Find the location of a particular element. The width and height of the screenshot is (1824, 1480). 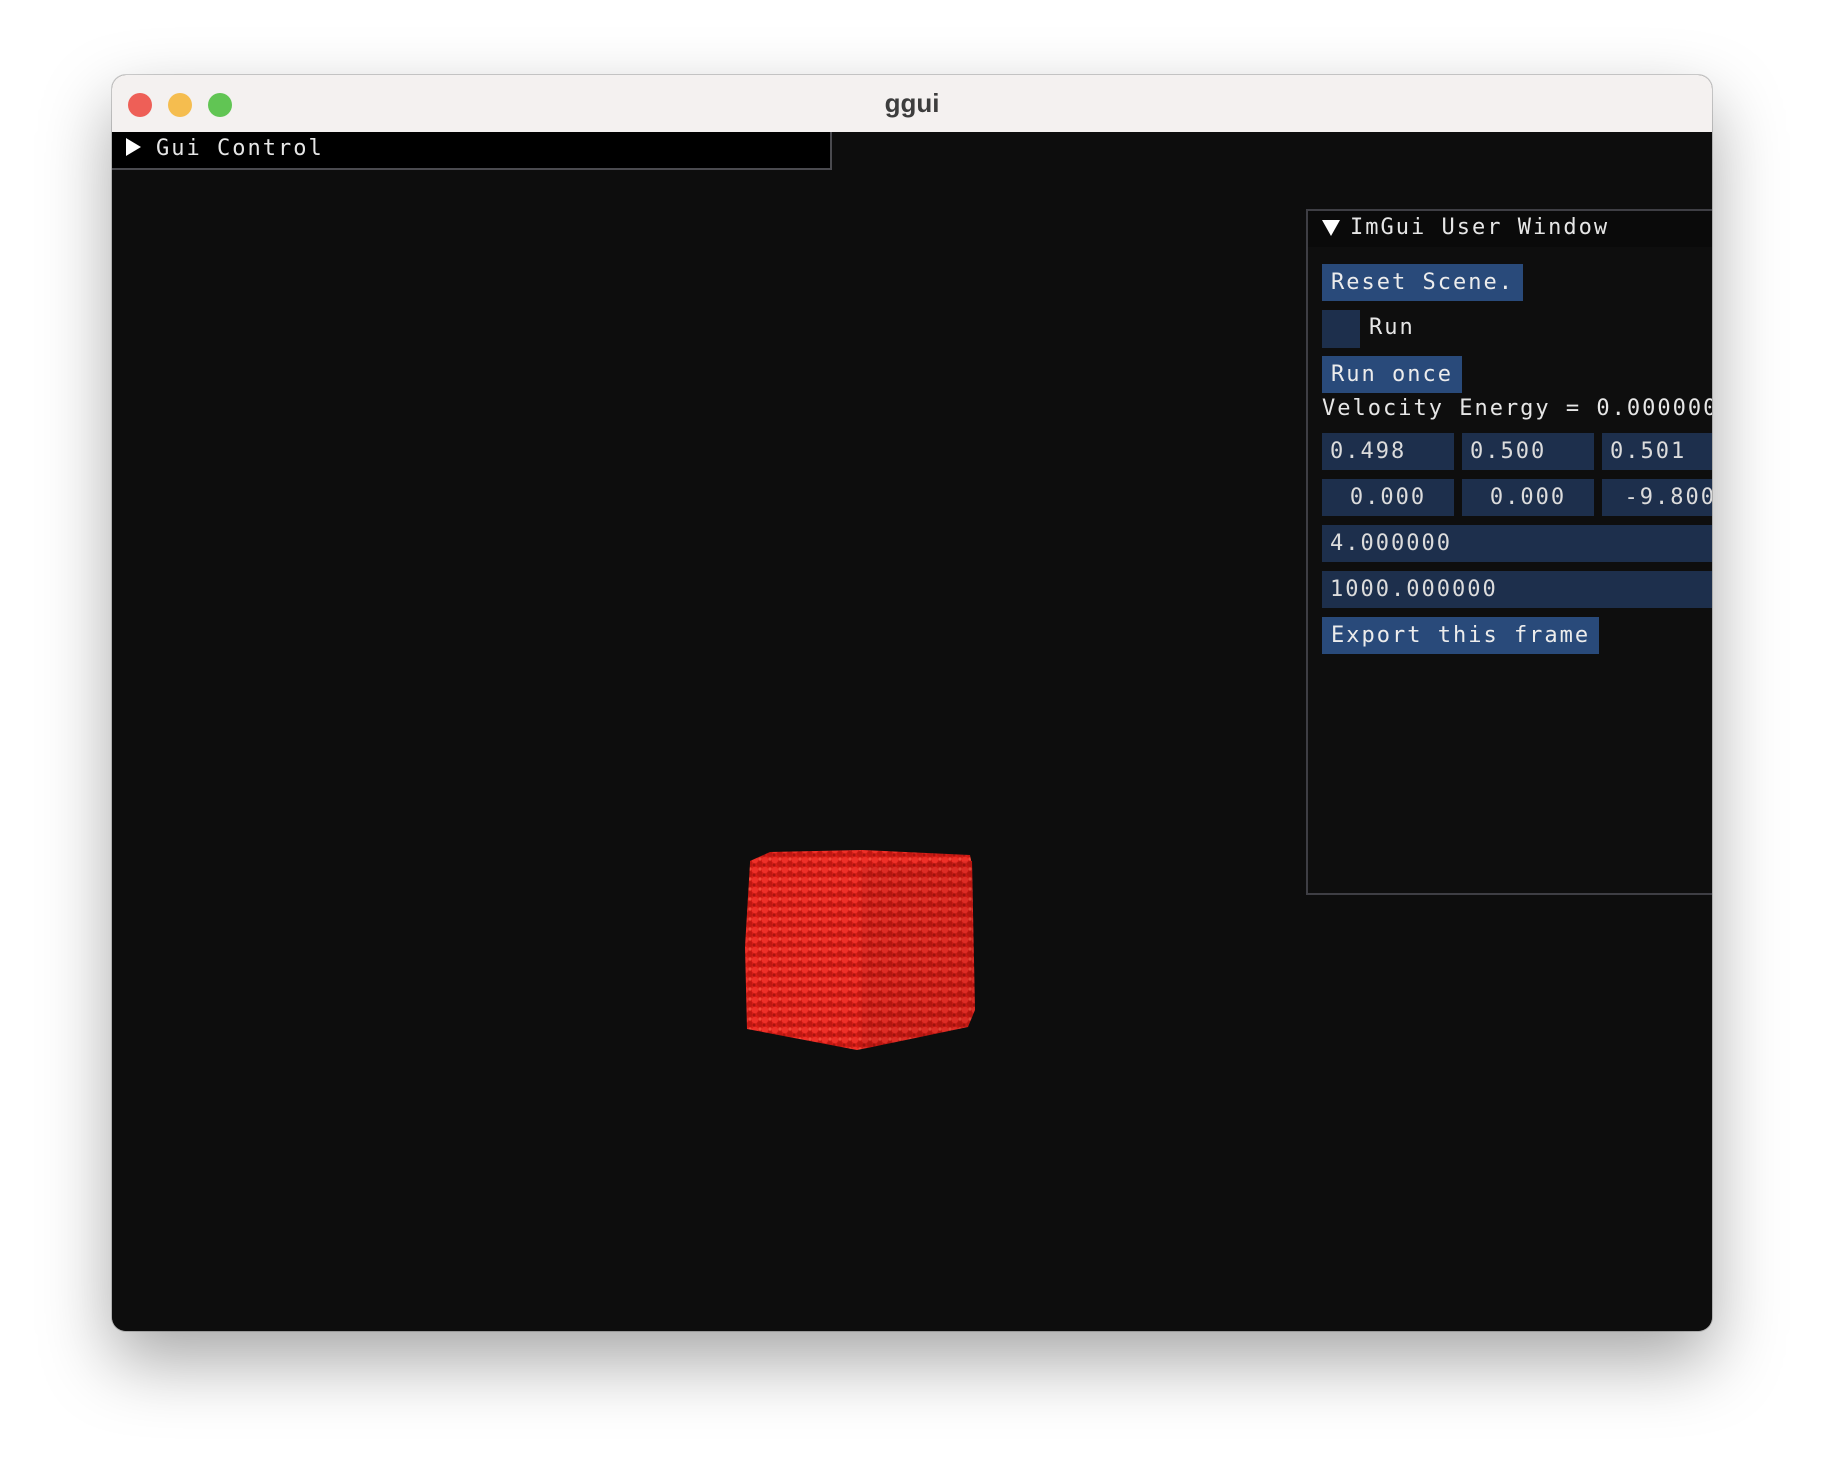

gravity-field-y: 0.000 is located at coordinates (1528, 497).